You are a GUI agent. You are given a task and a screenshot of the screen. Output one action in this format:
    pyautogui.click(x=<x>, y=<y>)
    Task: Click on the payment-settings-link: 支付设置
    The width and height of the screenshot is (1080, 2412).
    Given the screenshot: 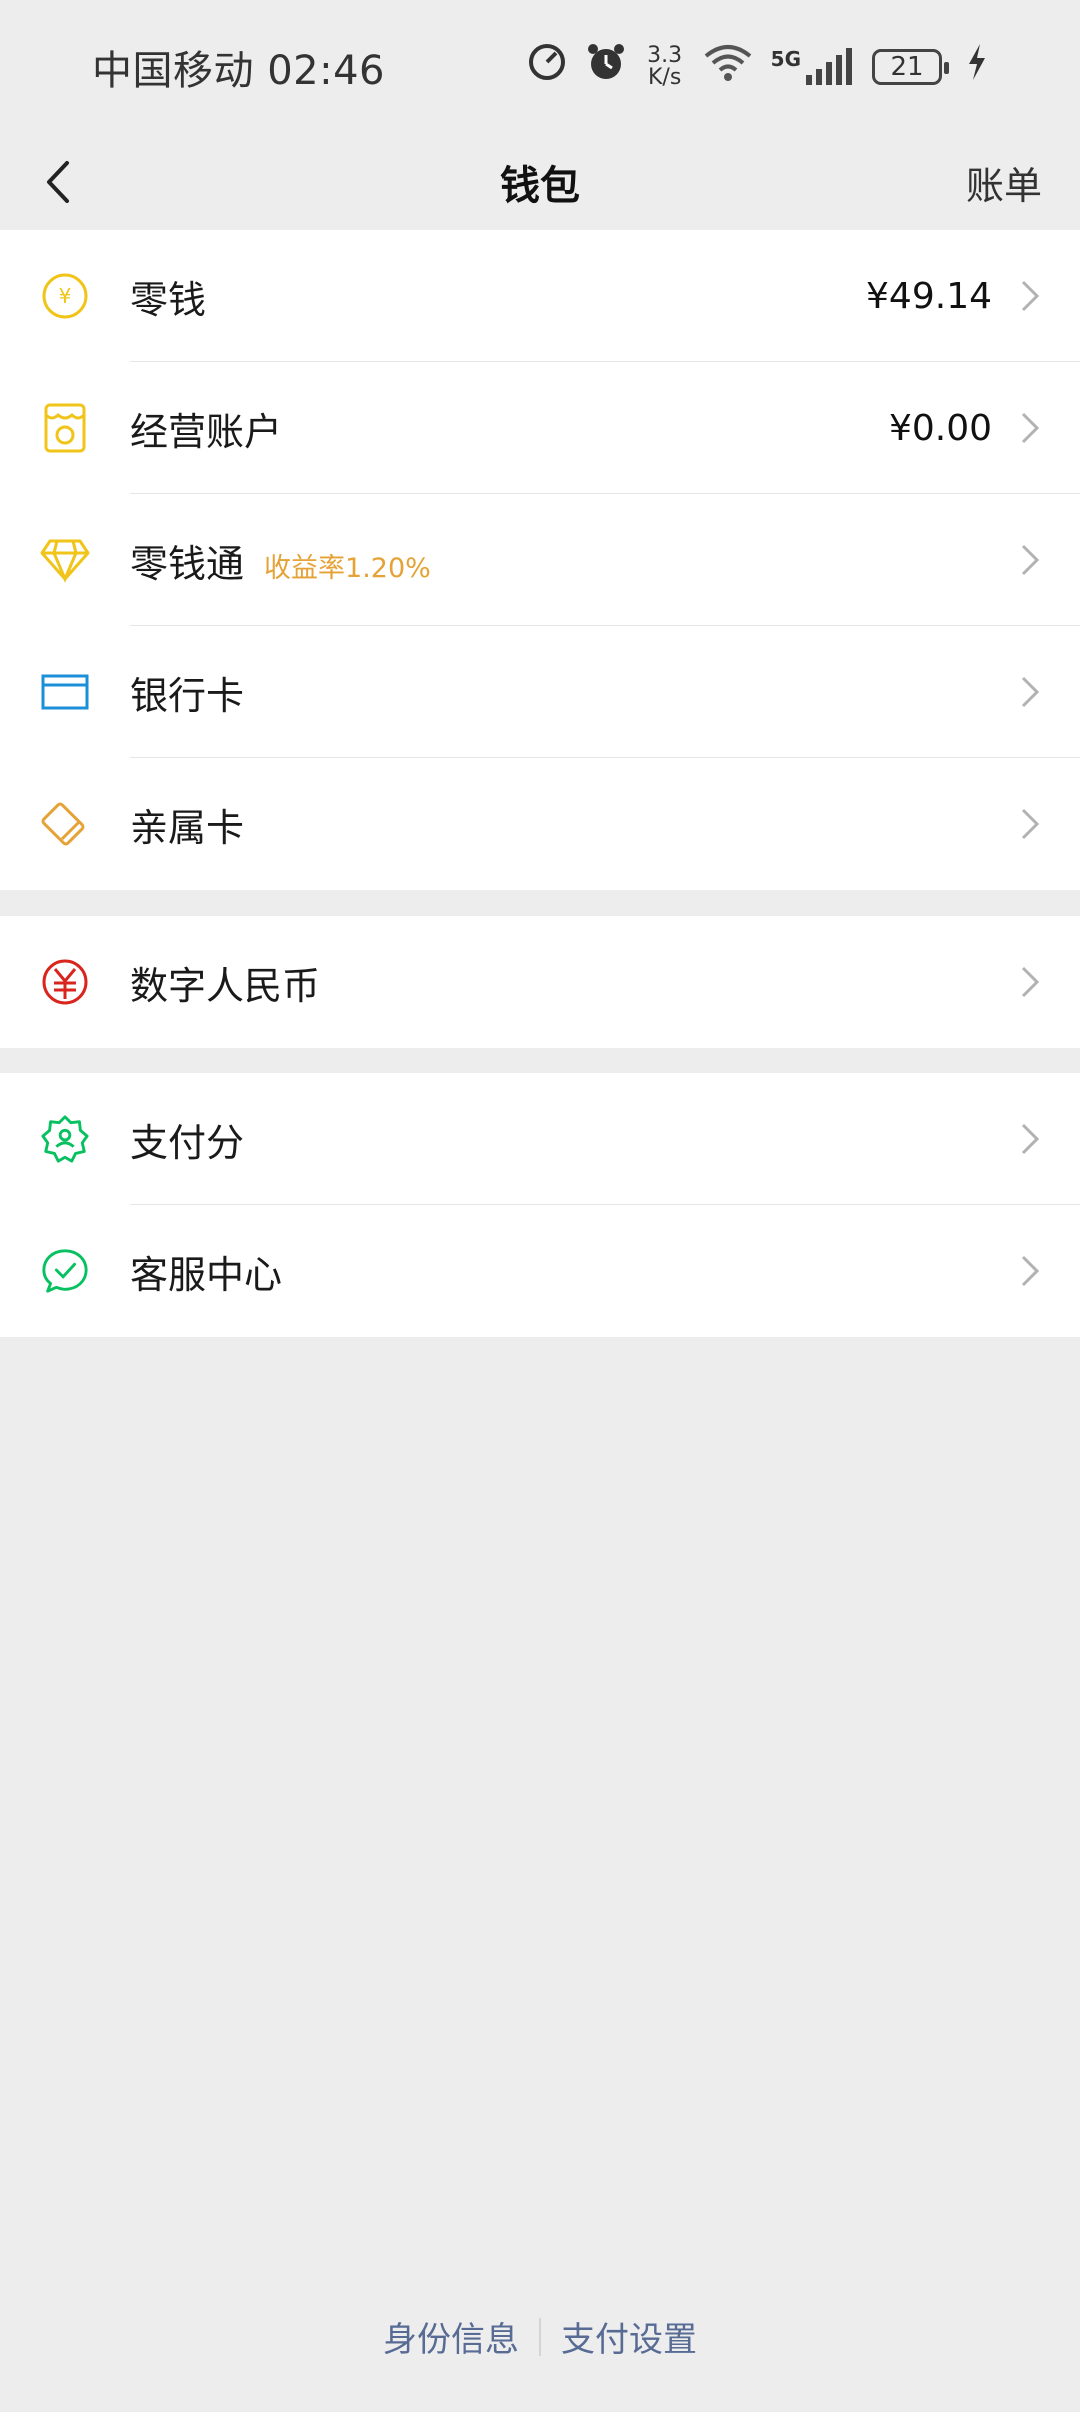 What is the action you would take?
    pyautogui.click(x=629, y=2336)
    